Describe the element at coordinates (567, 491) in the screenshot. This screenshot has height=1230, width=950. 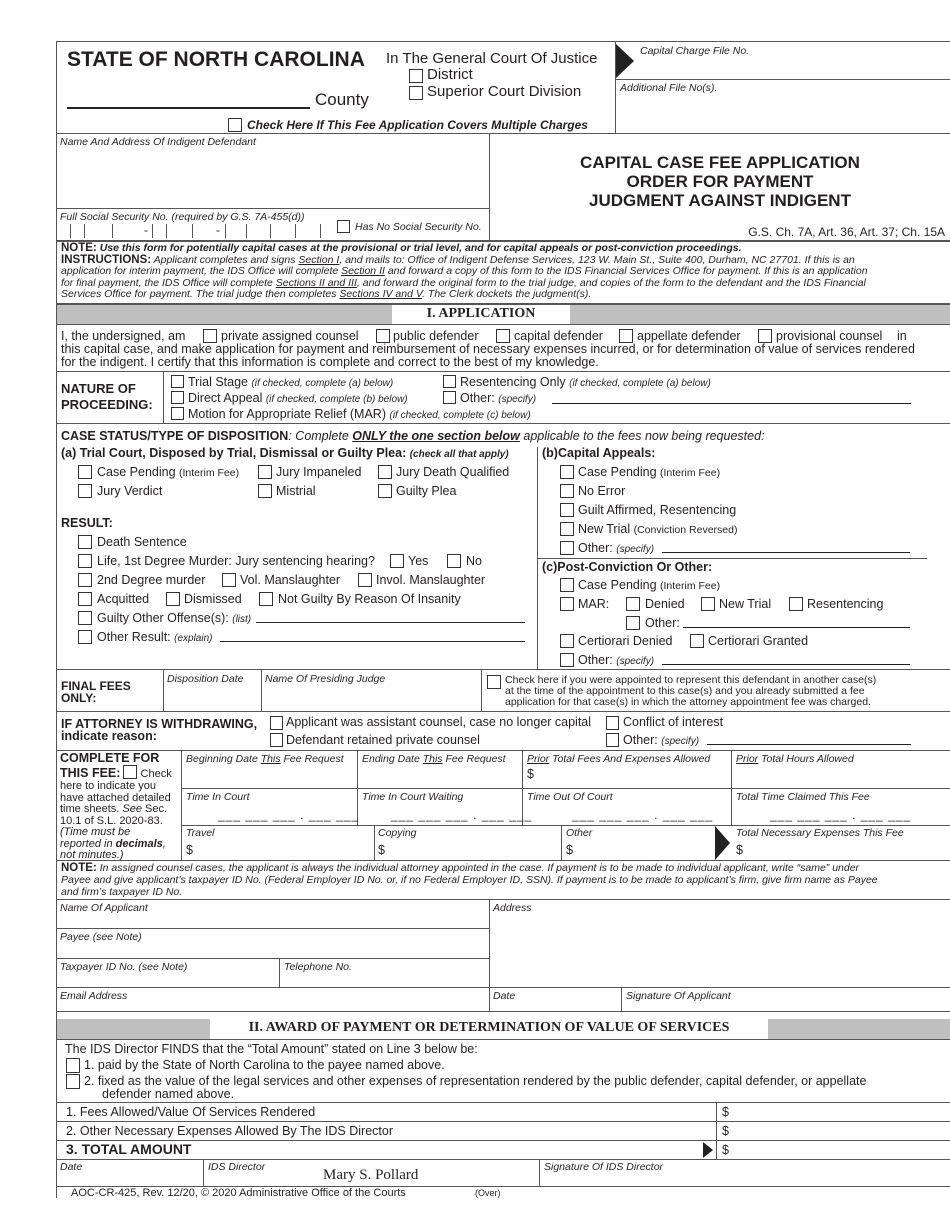
I see `no-error-checkbox` at that location.